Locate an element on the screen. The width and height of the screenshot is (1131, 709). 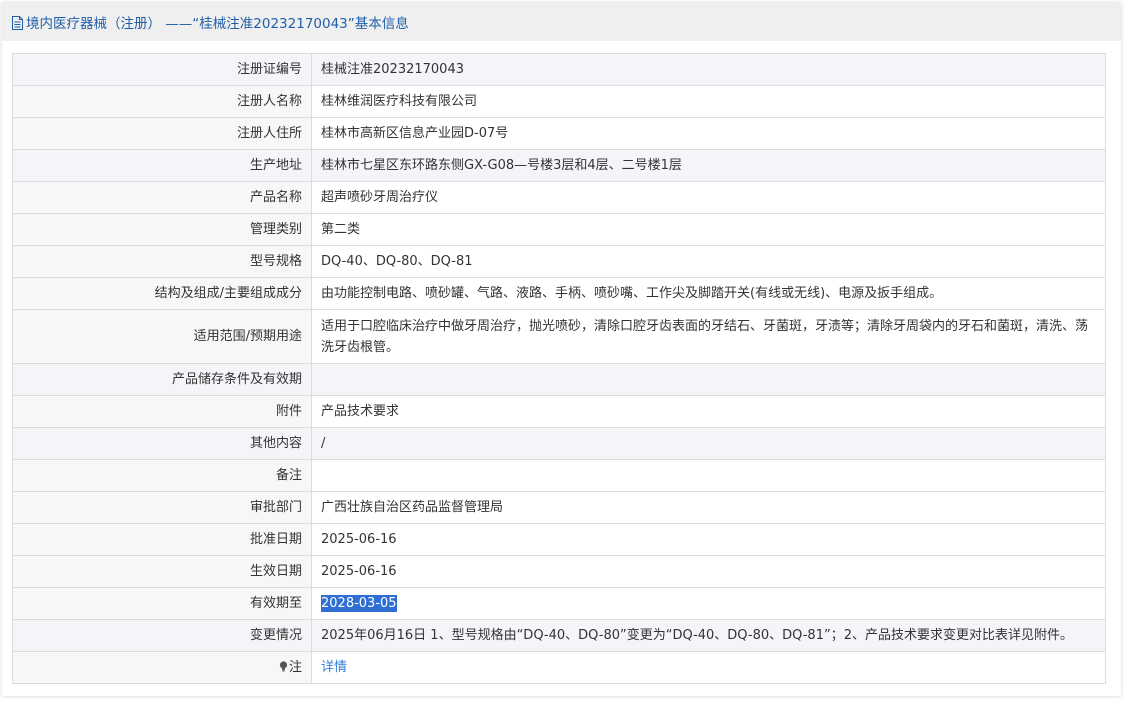
field-label: 批准日期 is located at coordinates (162, 539).